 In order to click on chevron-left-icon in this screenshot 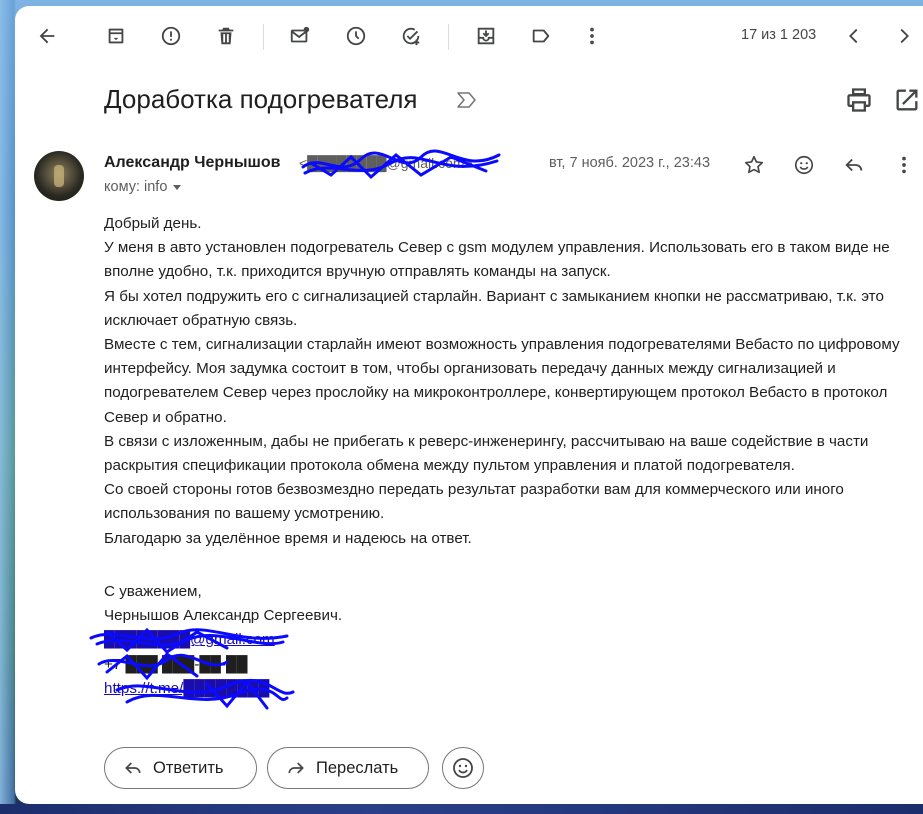, I will do `click(853, 36)`.